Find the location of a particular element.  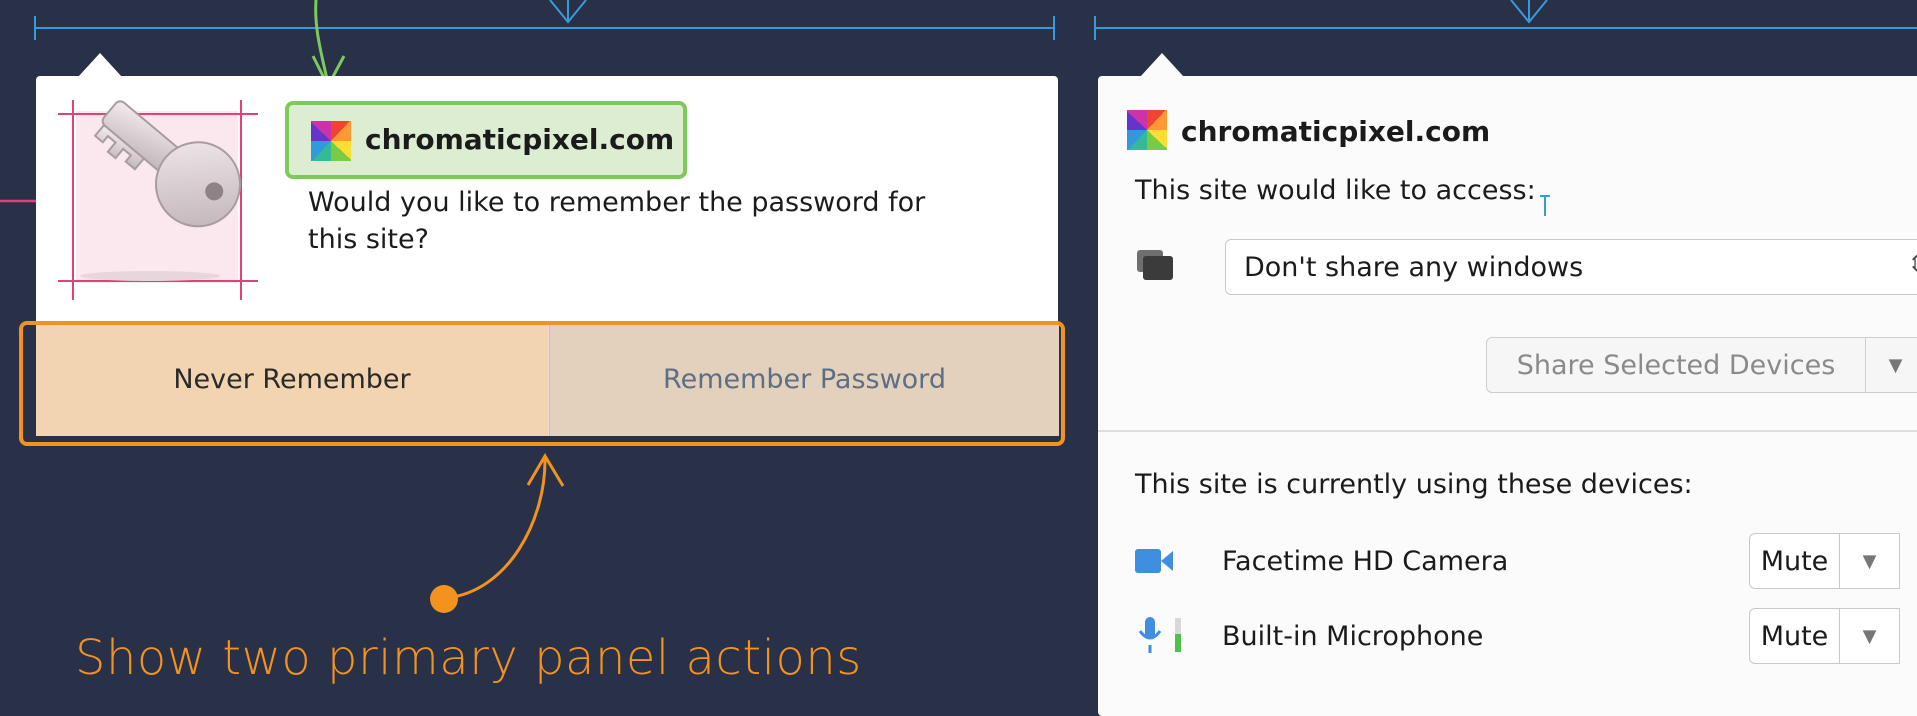

chevron-down-icon: ▼ is located at coordinates (1869, 636).